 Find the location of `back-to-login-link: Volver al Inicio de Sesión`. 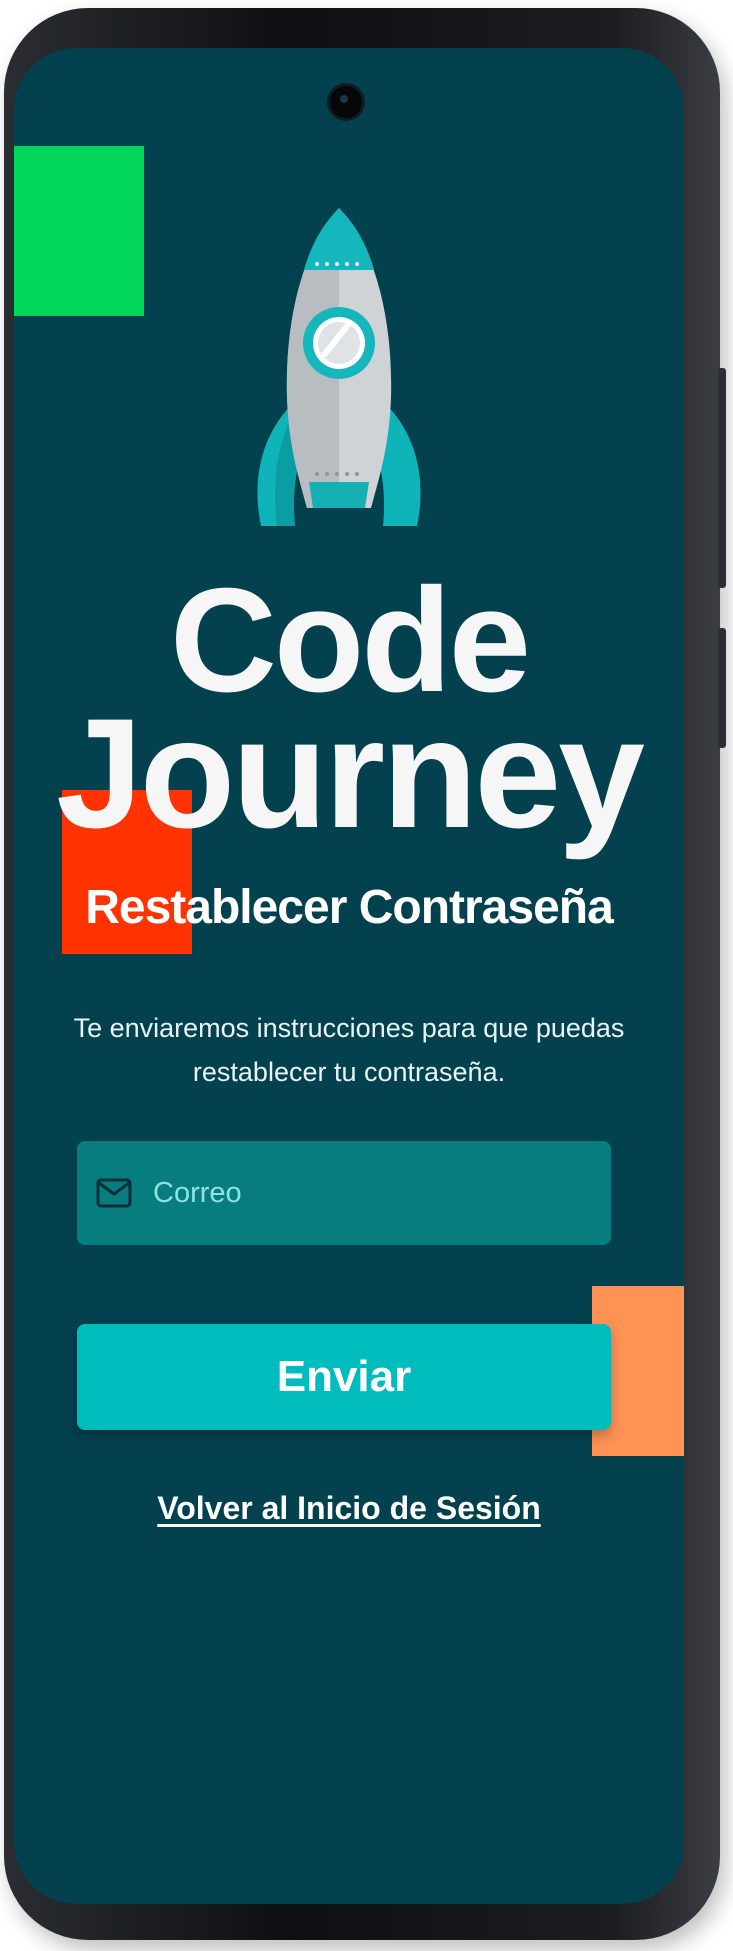

back-to-login-link: Volver al Inicio de Sesión is located at coordinates (349, 1508).